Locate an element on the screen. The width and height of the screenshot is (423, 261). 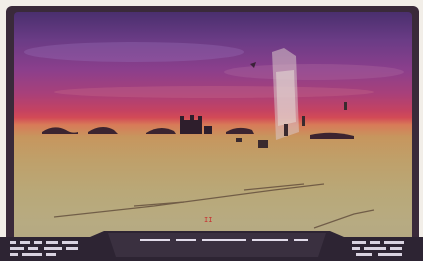
cockpit-dashboard is located at coordinates (211, 244).